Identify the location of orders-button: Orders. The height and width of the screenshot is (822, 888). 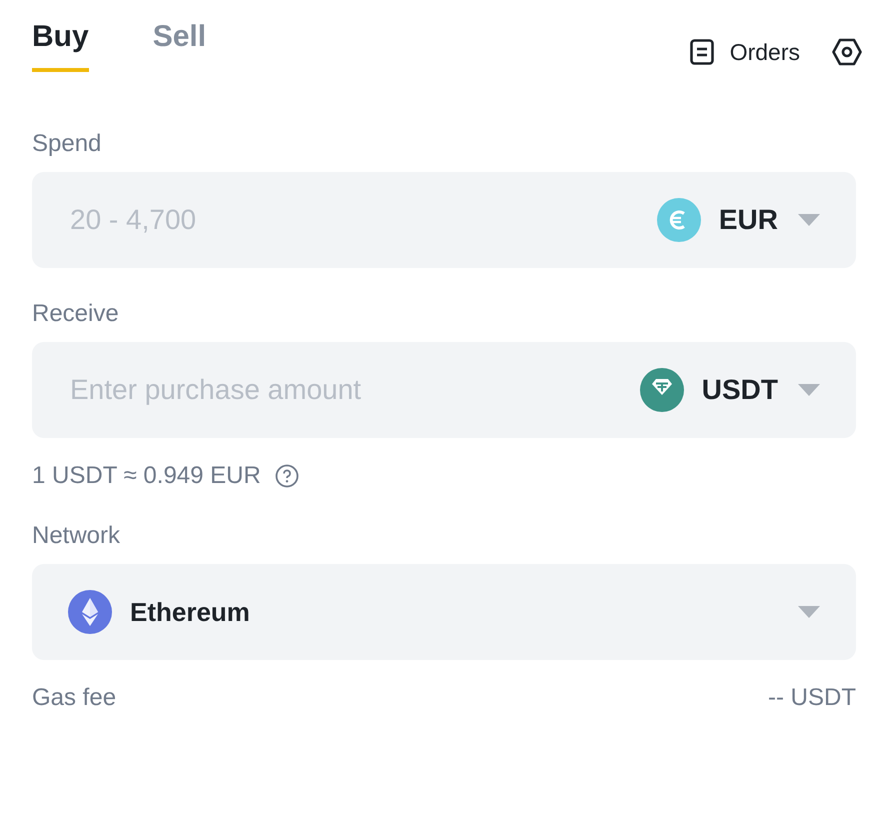
(745, 52).